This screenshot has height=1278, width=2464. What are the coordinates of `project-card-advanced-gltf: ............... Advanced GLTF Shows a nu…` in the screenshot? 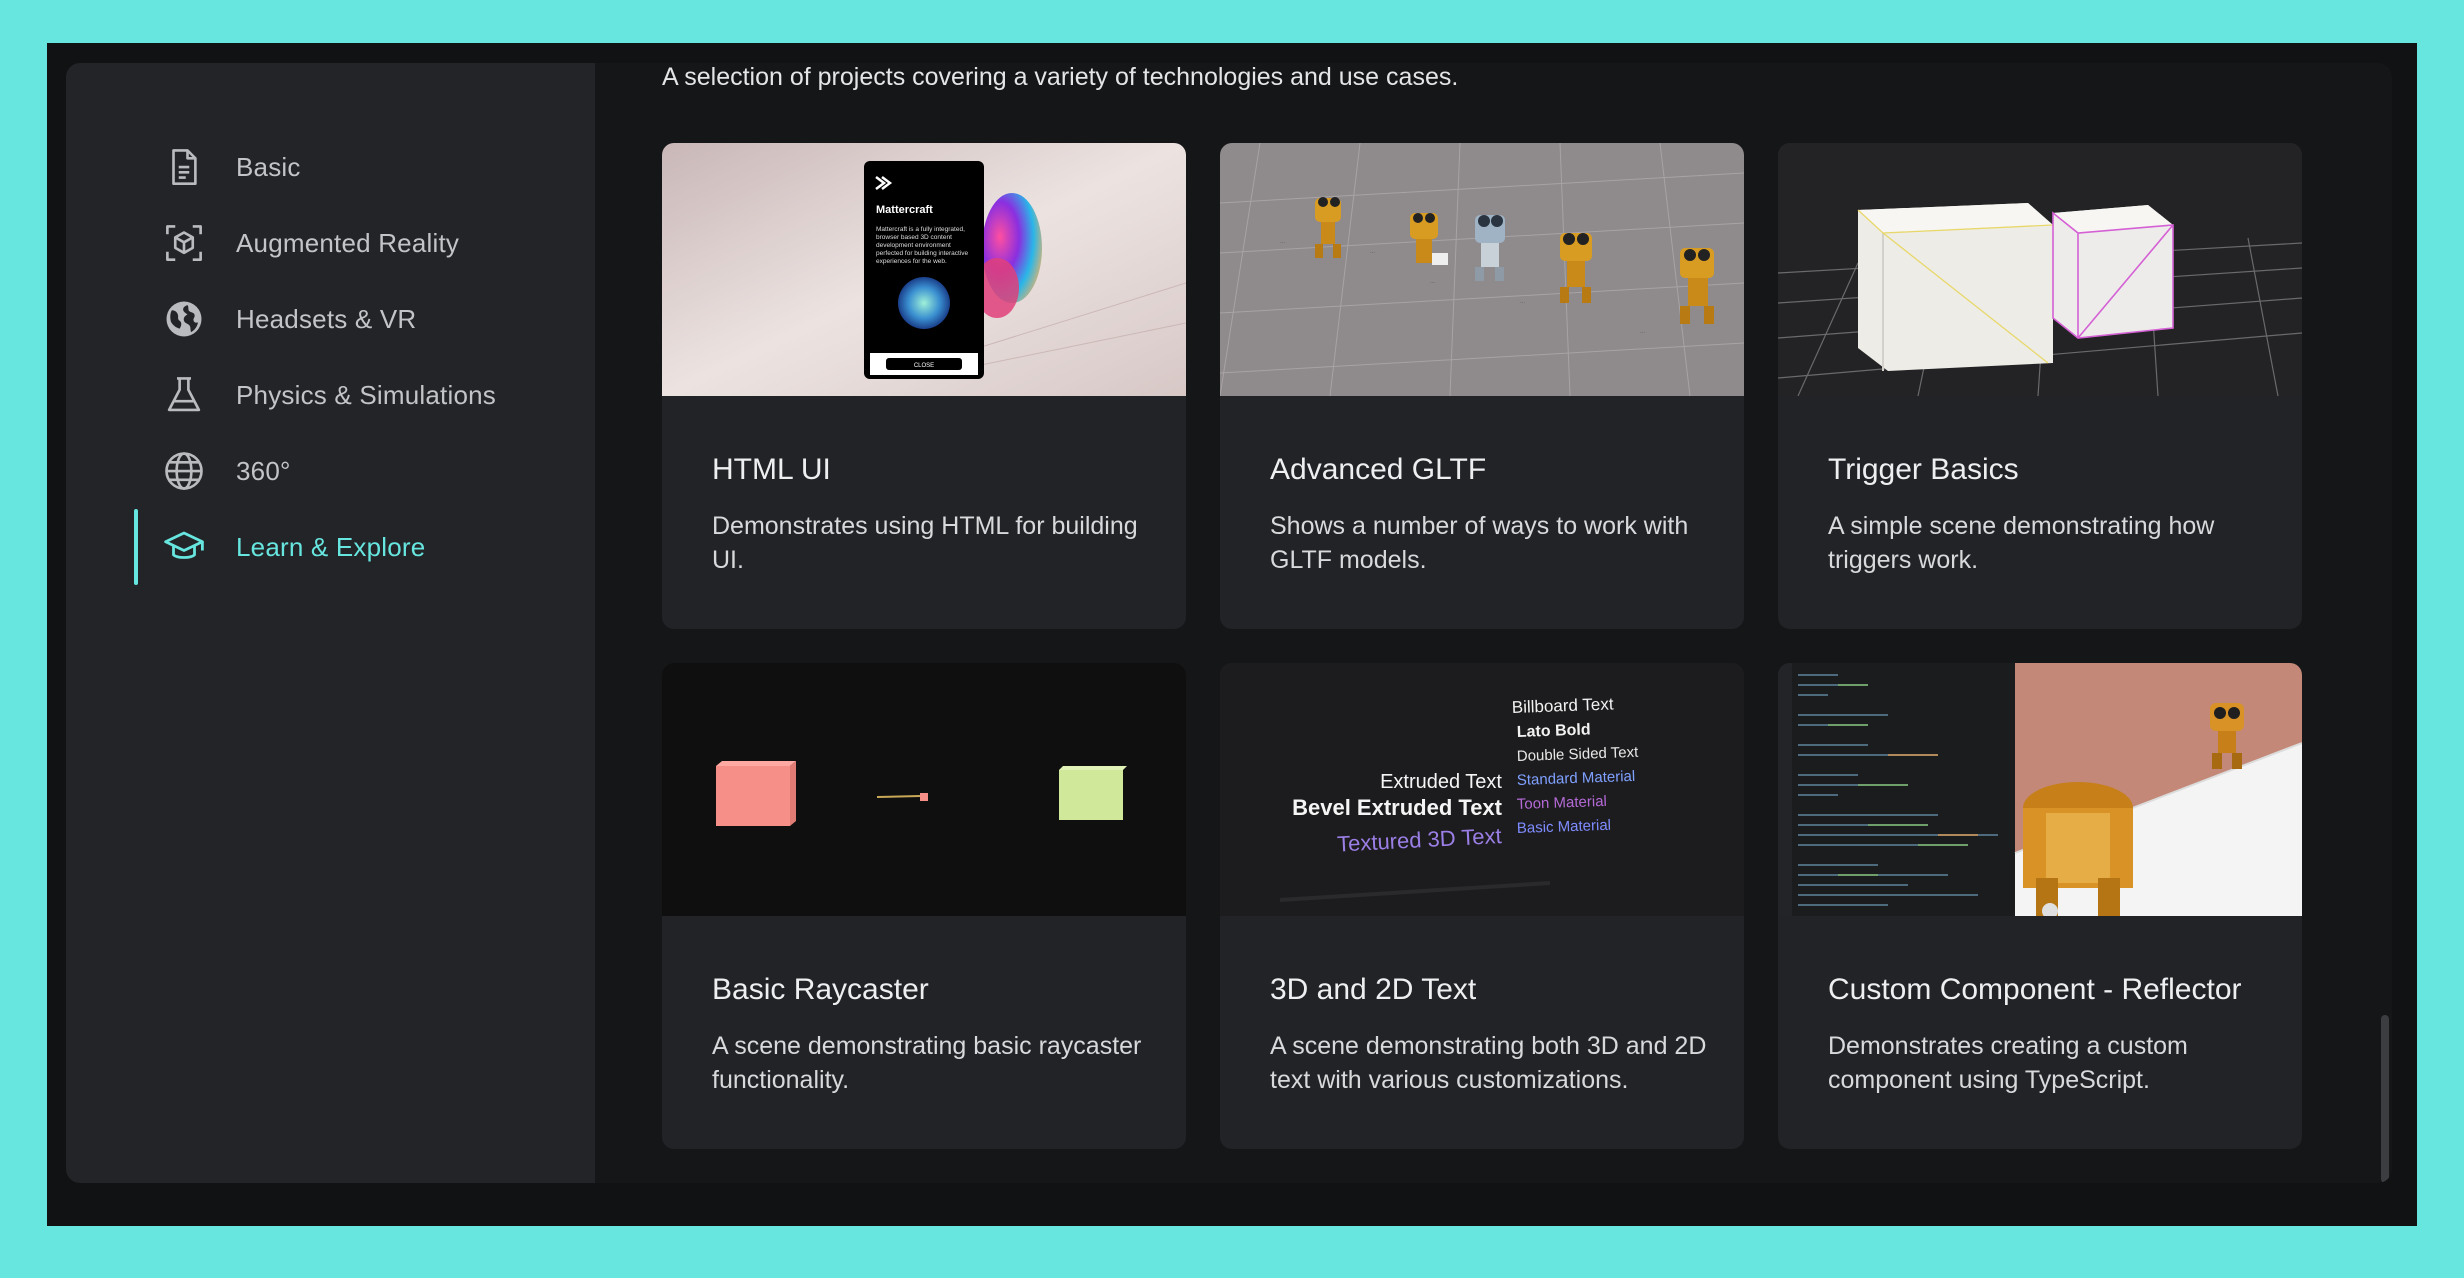 It's located at (1482, 386).